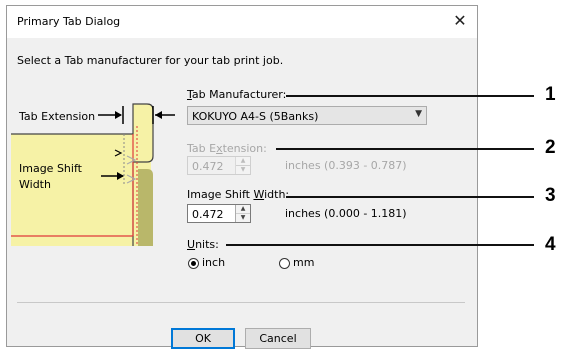 Image resolution: width=566 pixels, height=349 pixels. What do you see at coordinates (203, 338) in the screenshot?
I see `ok-button: OK` at bounding box center [203, 338].